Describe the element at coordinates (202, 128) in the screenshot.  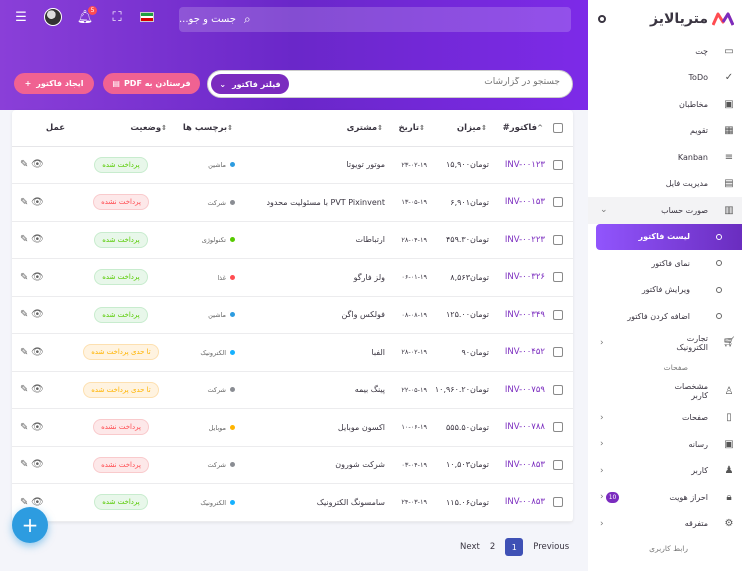
I see `column-tag: ⇕برچسب ها` at that location.